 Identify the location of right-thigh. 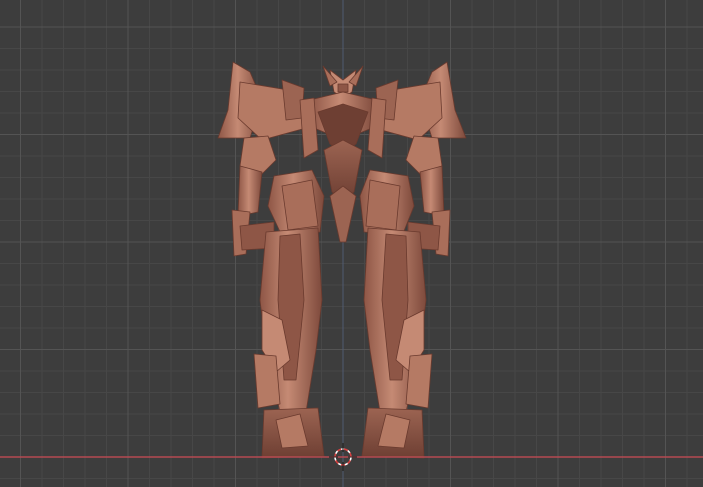
(387, 203).